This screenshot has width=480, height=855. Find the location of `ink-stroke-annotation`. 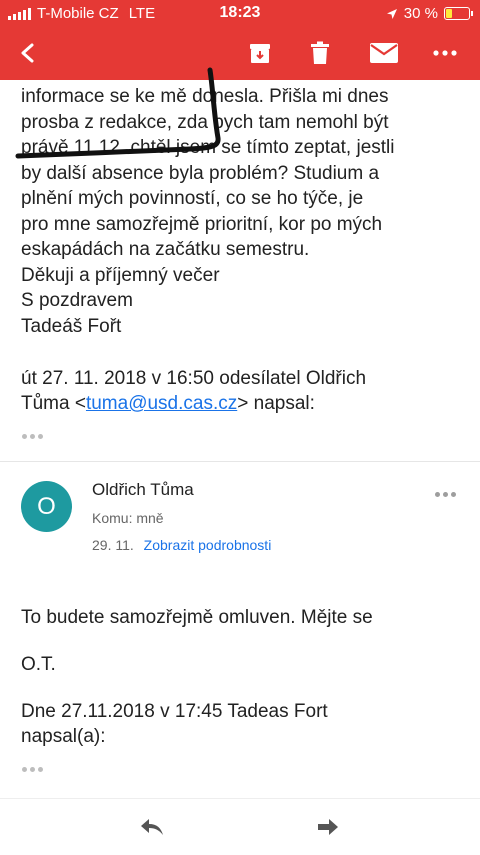

ink-stroke-annotation is located at coordinates (118, 113).